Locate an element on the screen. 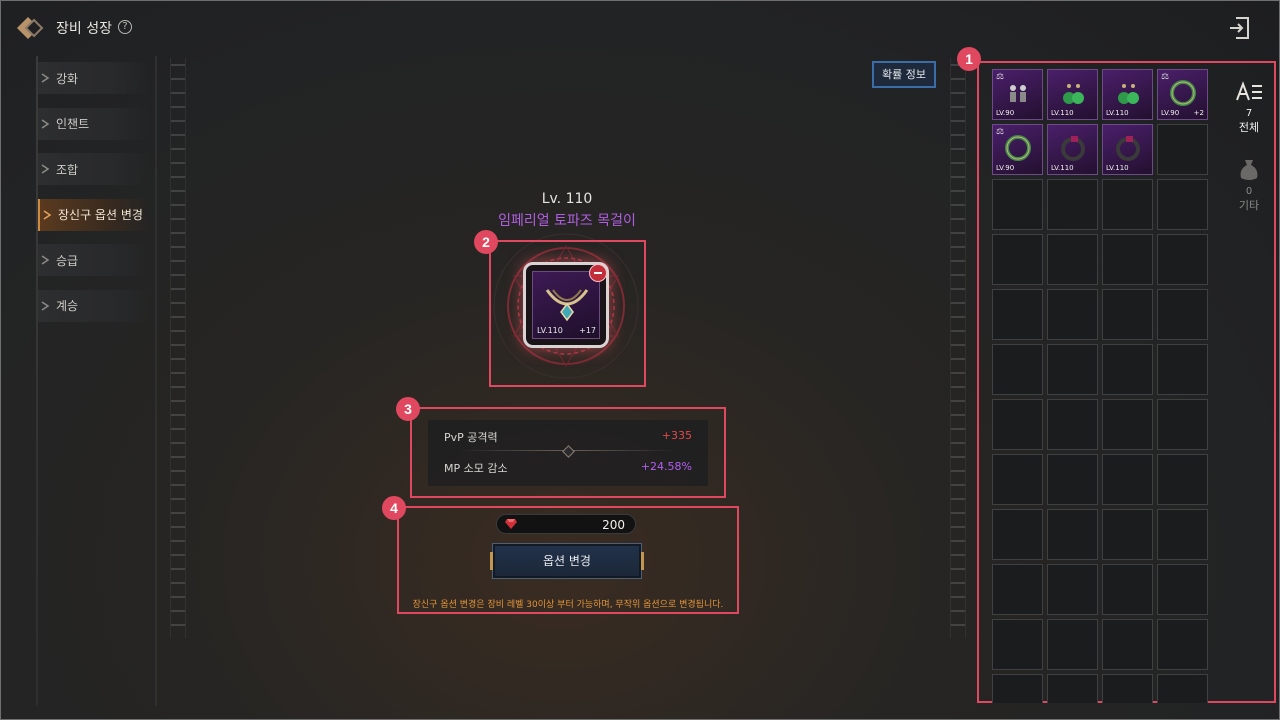  menu-item-combine: 조합 is located at coordinates (94, 169).